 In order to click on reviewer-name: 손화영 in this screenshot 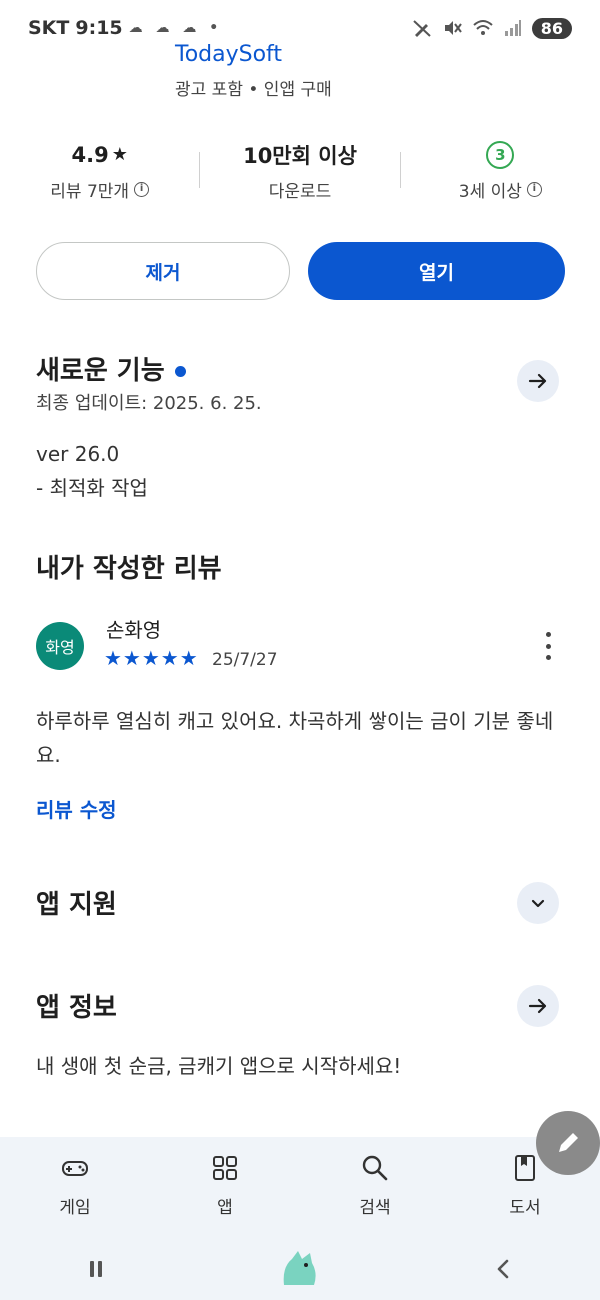, I will do `click(134, 630)`.